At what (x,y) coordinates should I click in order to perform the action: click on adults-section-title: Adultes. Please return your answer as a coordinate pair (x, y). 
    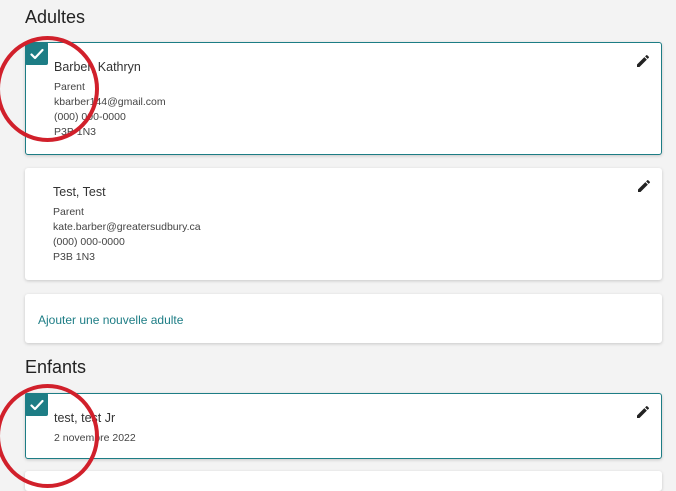
    Looking at the image, I should click on (55, 17).